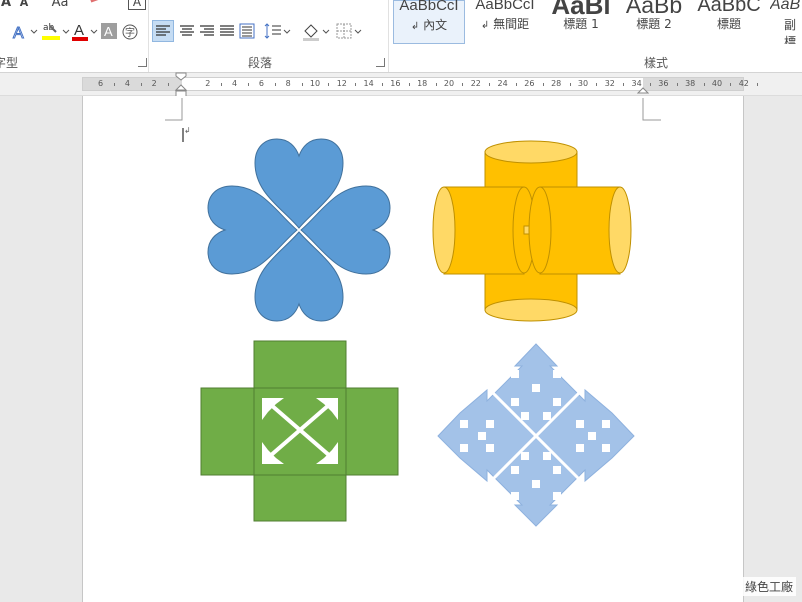 Image resolution: width=802 pixels, height=602 pixels. Describe the element at coordinates (768, 586) in the screenshot. I see `watermark: 綠色工廠` at that location.